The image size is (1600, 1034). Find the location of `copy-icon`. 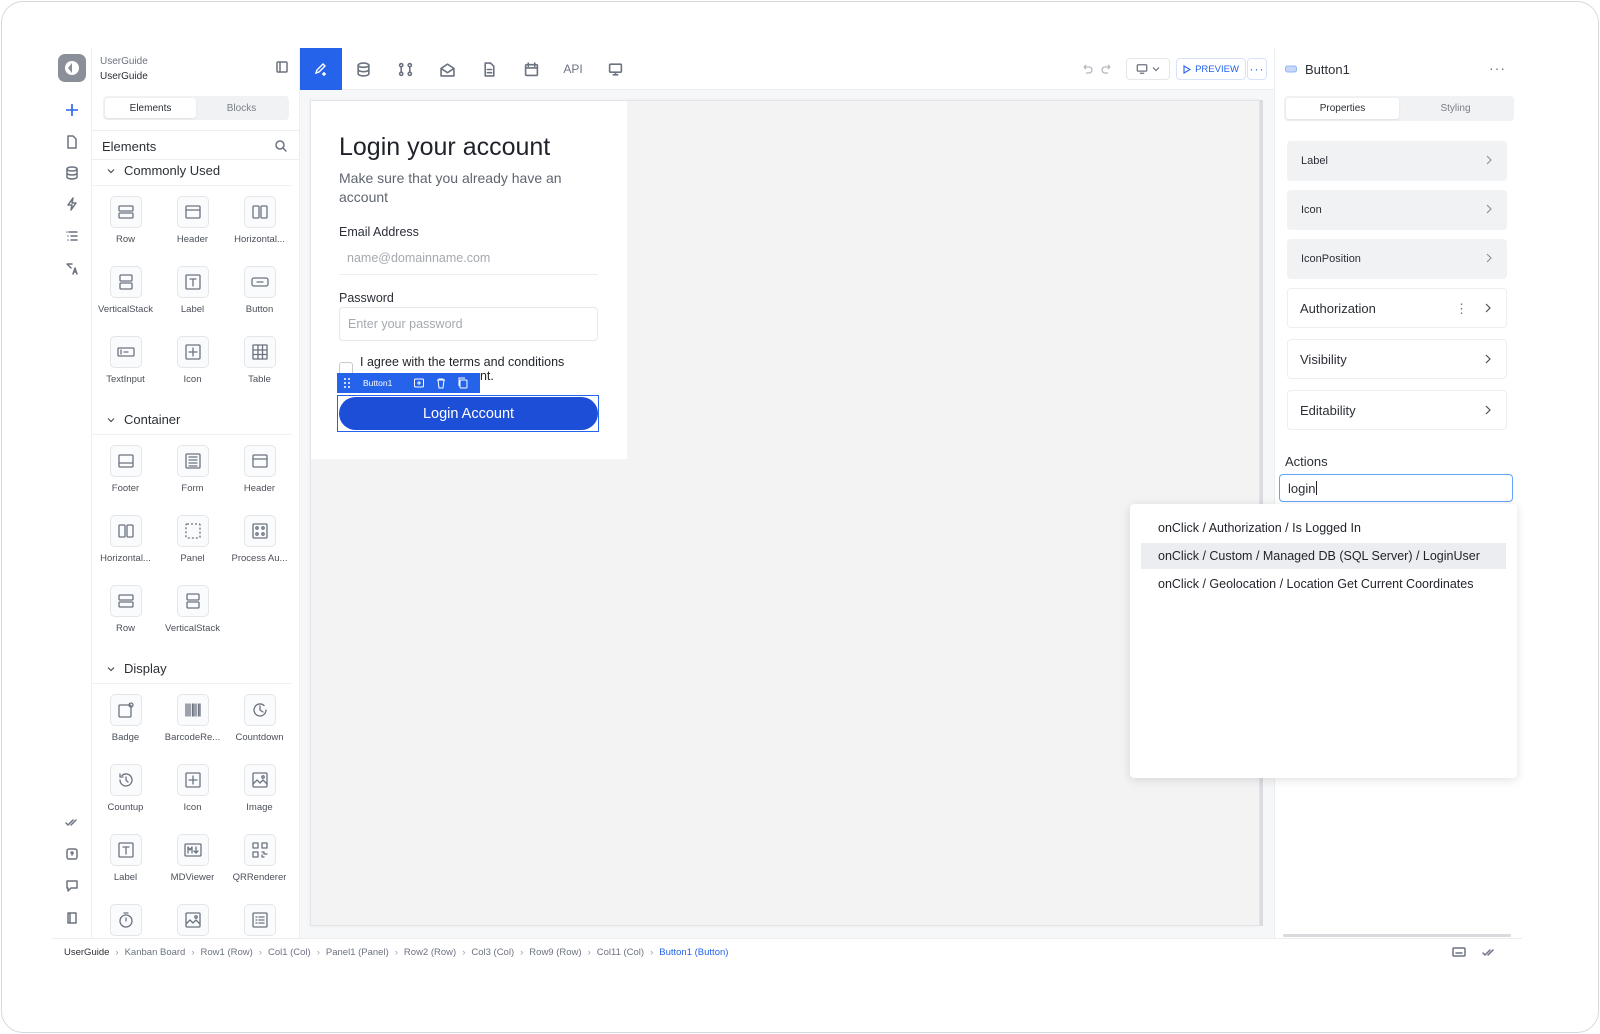

copy-icon is located at coordinates (463, 383).